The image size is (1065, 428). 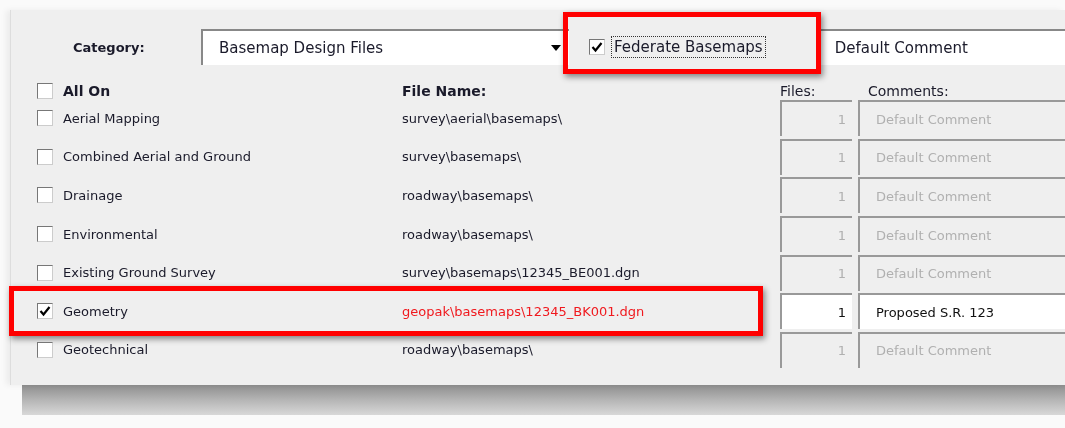 What do you see at coordinates (597, 47) in the screenshot?
I see `federate-checkbox` at bounding box center [597, 47].